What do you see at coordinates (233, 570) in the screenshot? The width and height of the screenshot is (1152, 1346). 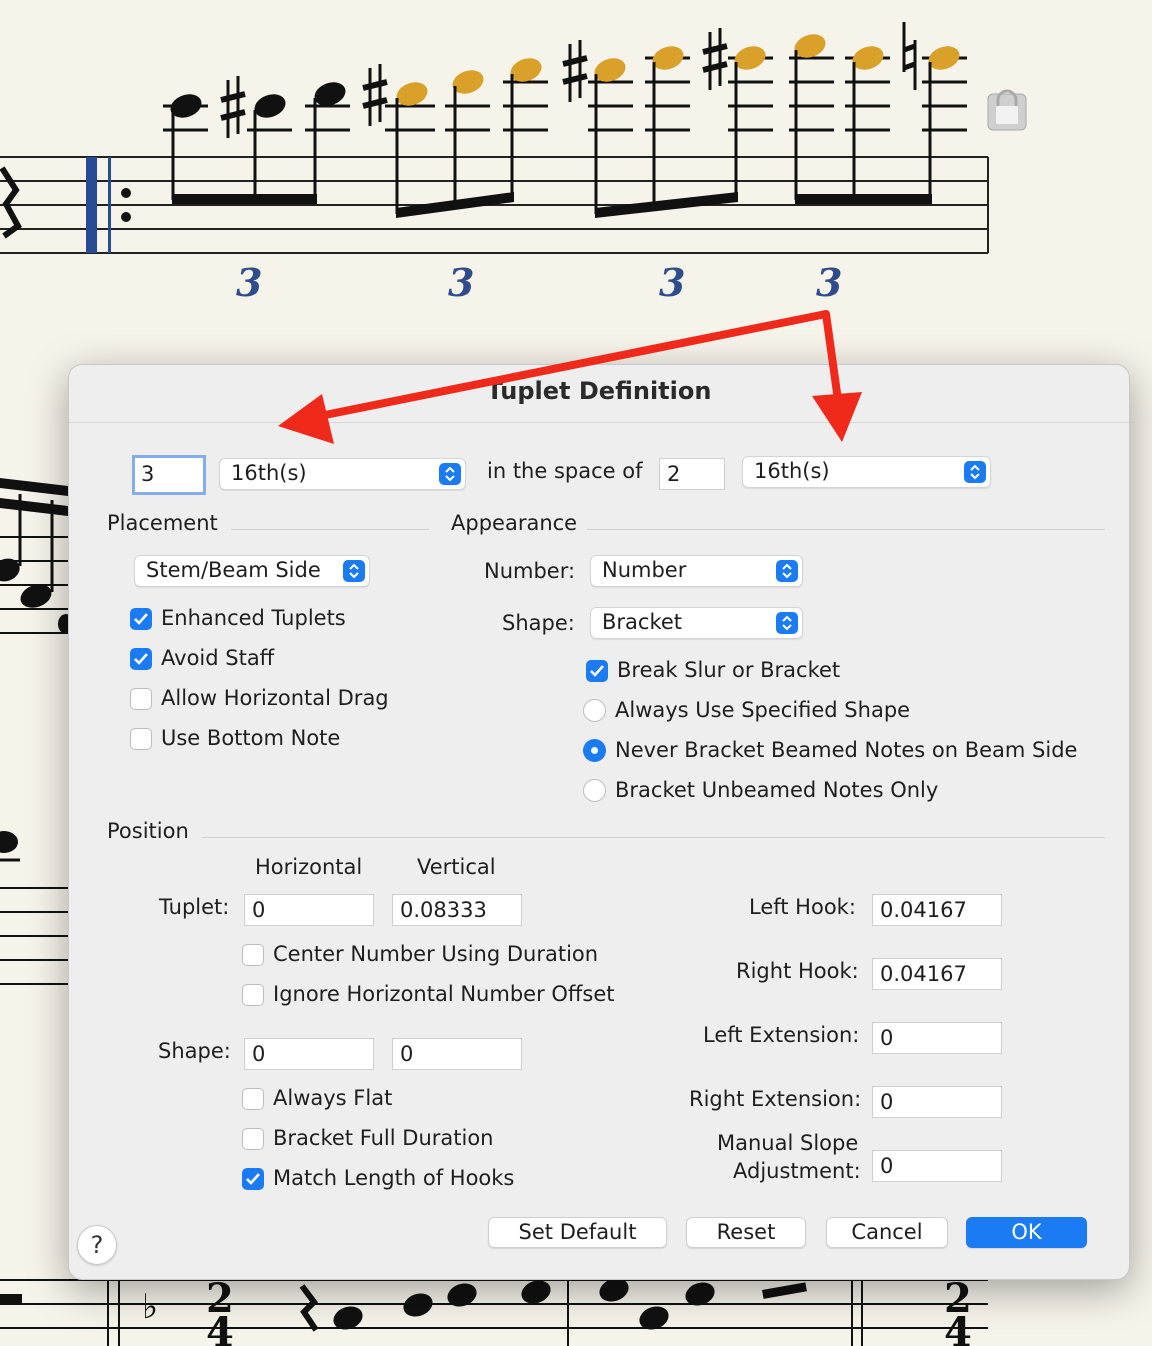 I see `placement-value: Stem/Beam Side` at bounding box center [233, 570].